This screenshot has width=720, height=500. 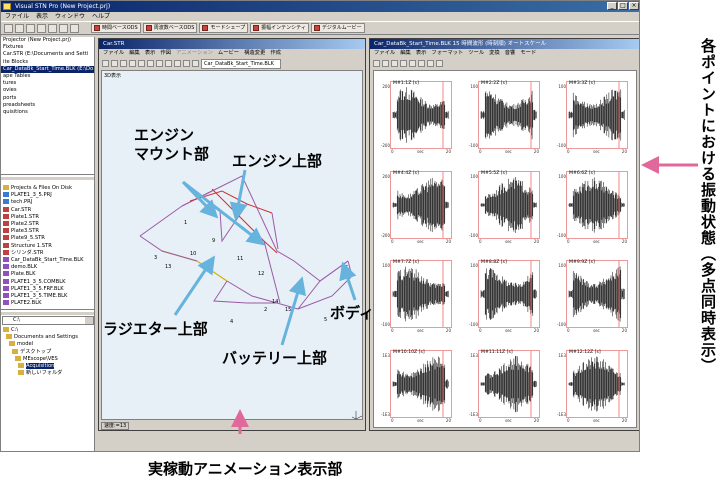 I want to click on callout-engine-mount: エンジン マウント部, so click(x=172, y=144).